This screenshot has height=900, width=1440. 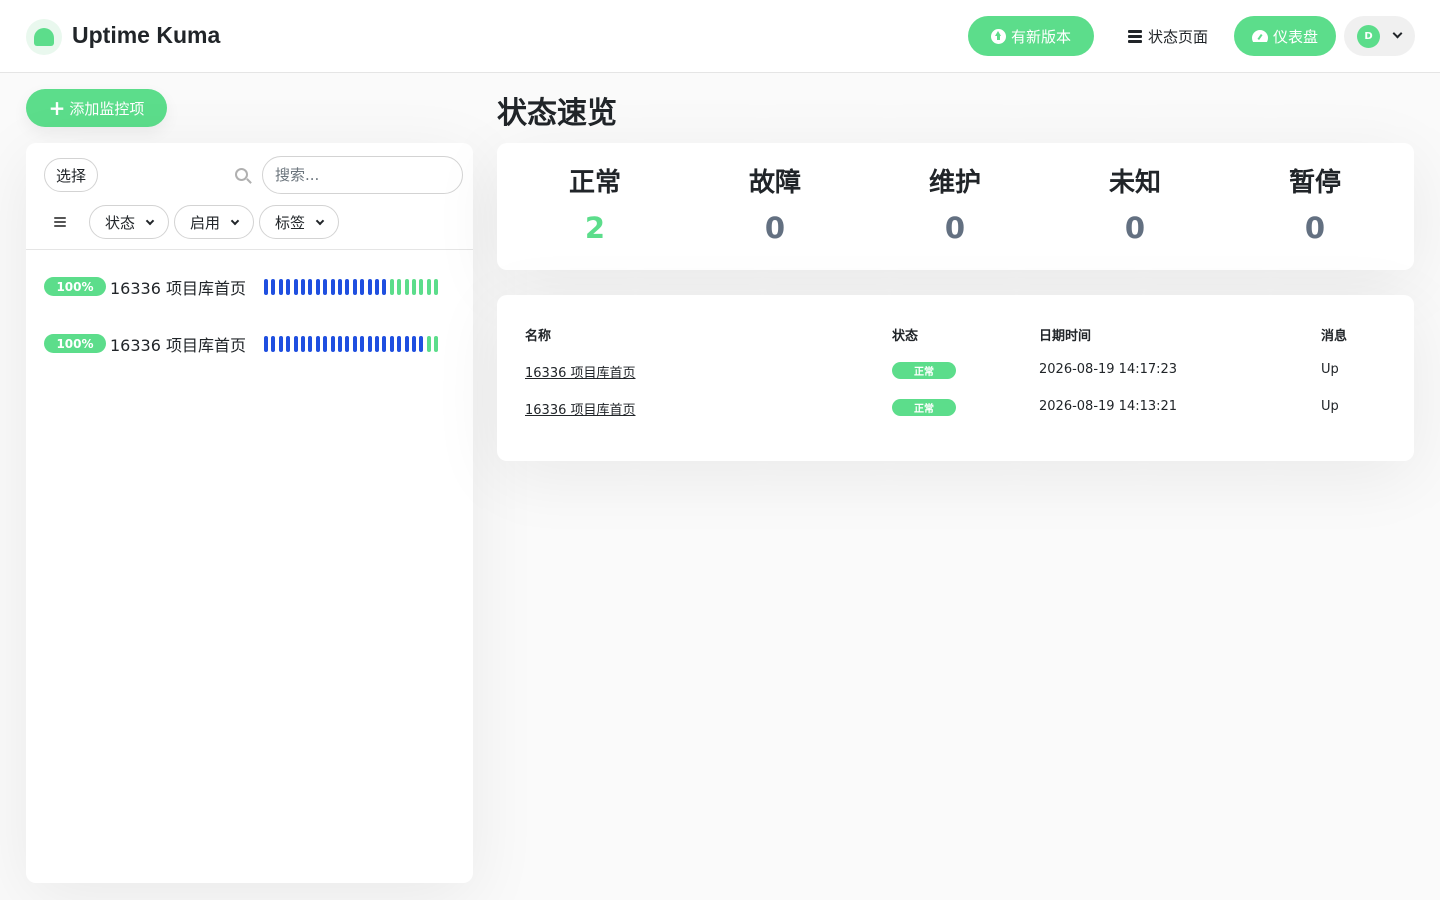 What do you see at coordinates (594, 183) in the screenshot?
I see `stat-label: 正常` at bounding box center [594, 183].